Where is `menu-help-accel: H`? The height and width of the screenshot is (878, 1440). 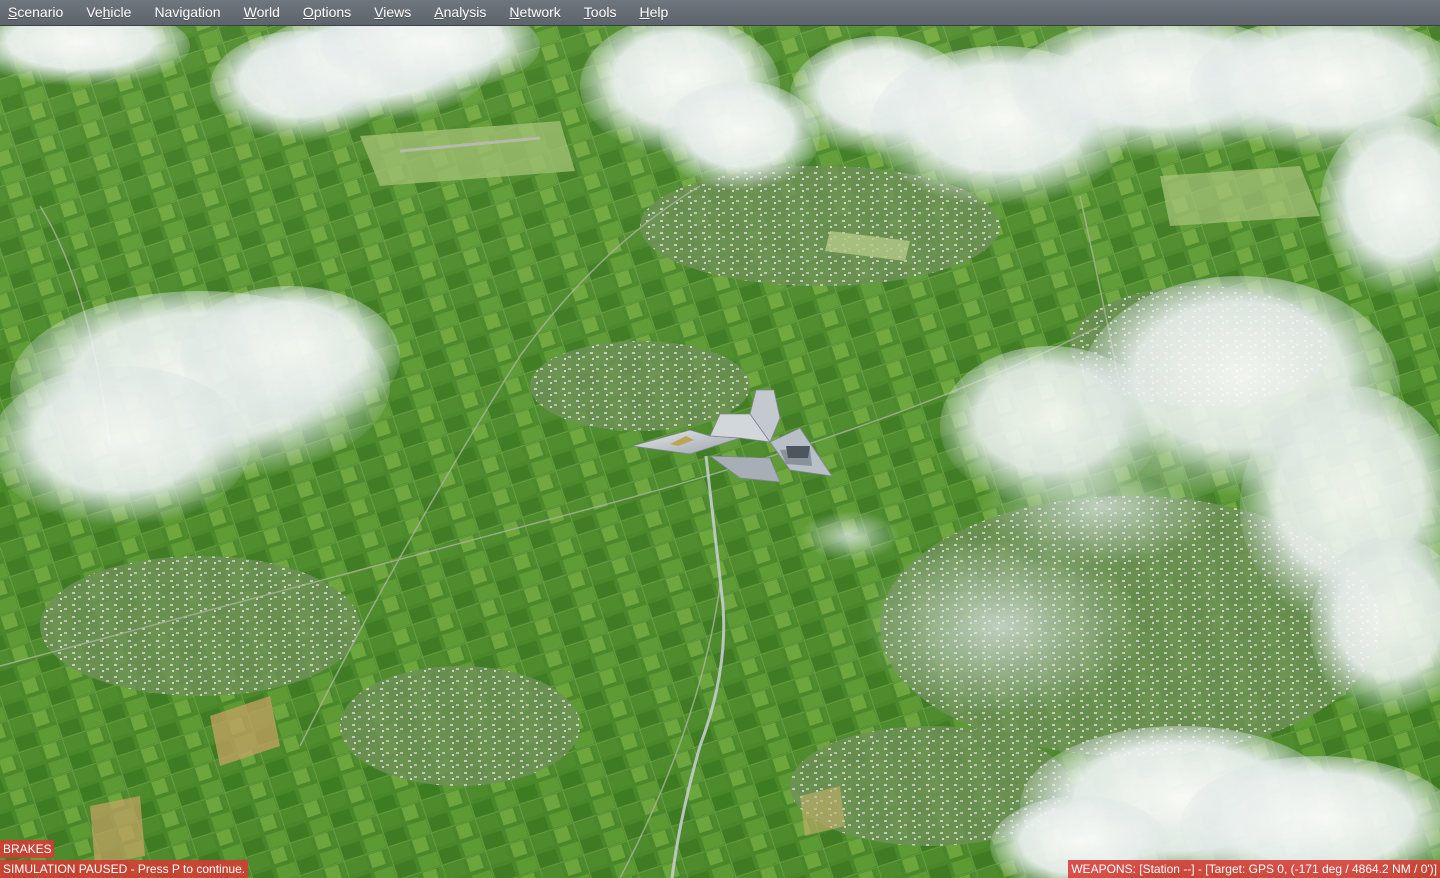 menu-help-accel: H is located at coordinates (644, 12).